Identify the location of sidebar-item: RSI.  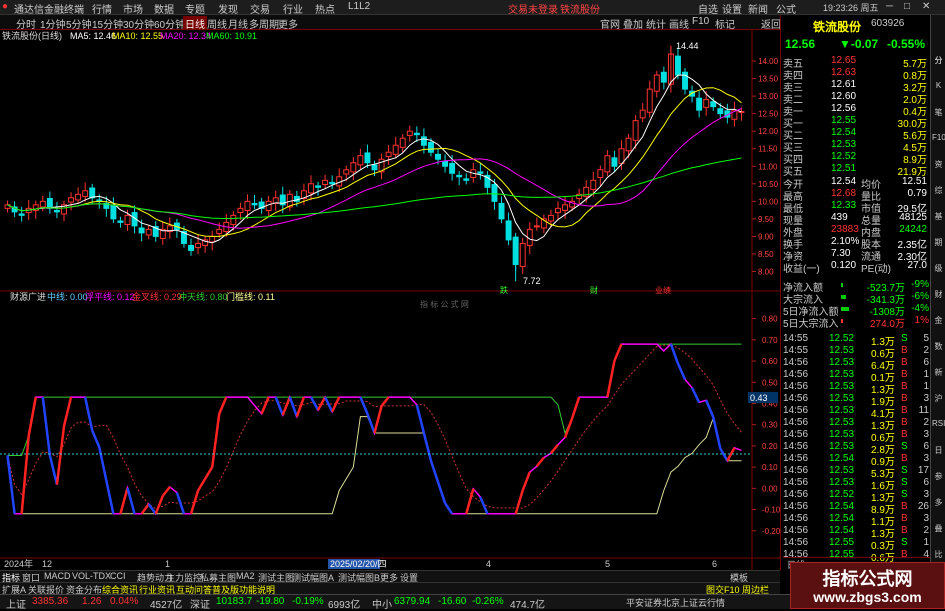
(938, 423).